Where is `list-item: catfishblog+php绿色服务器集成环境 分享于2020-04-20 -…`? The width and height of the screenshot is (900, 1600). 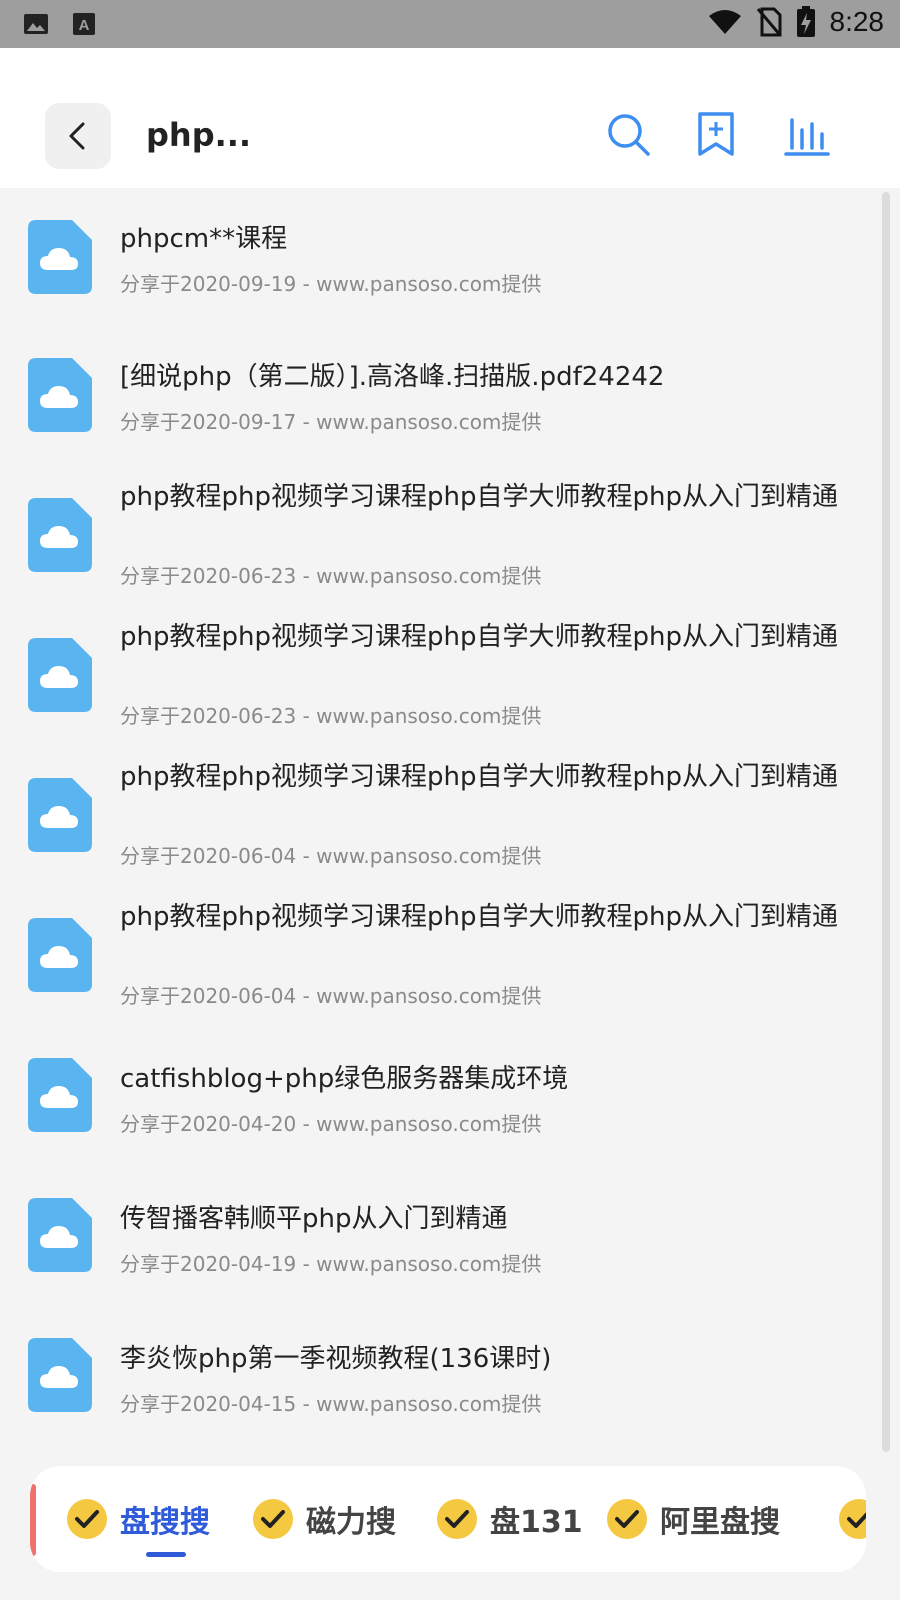 list-item: catfishblog+php绿色服务器集成环境 分享于2020-04-20 -… is located at coordinates (440, 1098).